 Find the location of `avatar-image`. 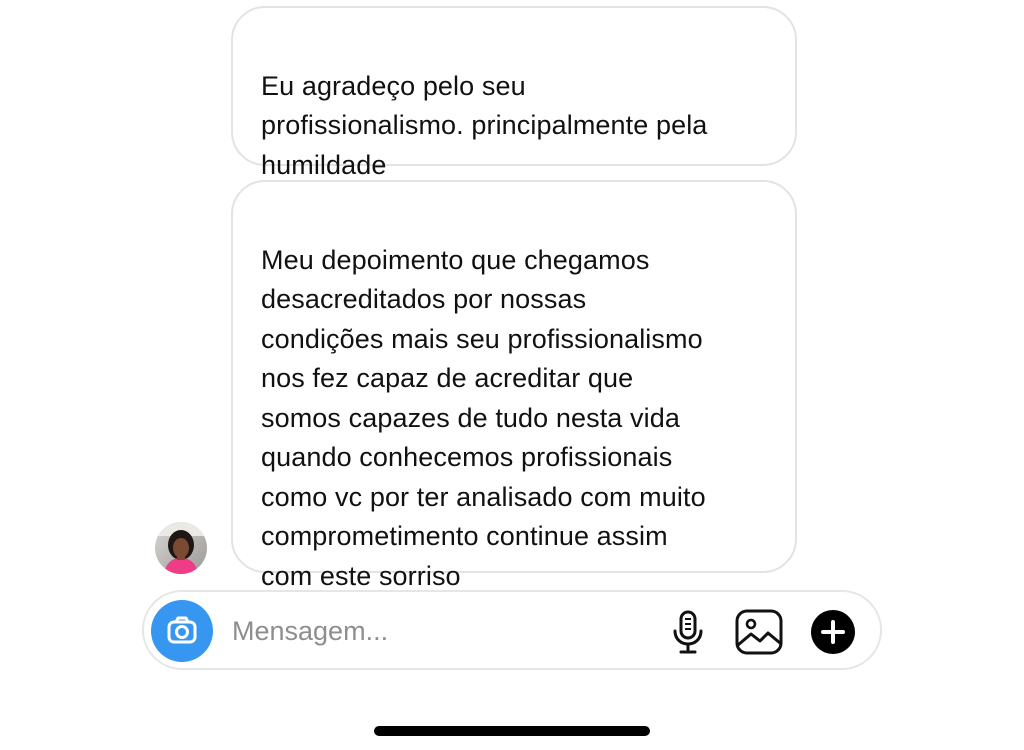

avatar-image is located at coordinates (181, 548).